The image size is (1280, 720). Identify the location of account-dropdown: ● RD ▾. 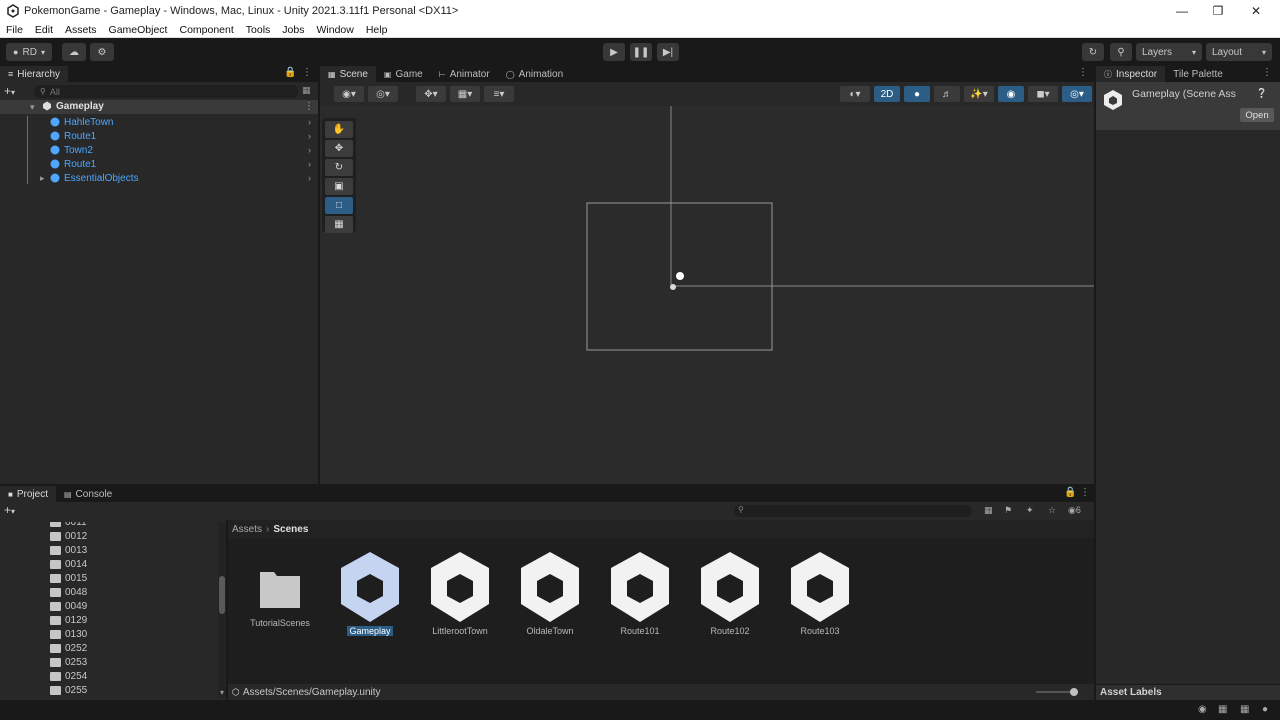
(29, 52).